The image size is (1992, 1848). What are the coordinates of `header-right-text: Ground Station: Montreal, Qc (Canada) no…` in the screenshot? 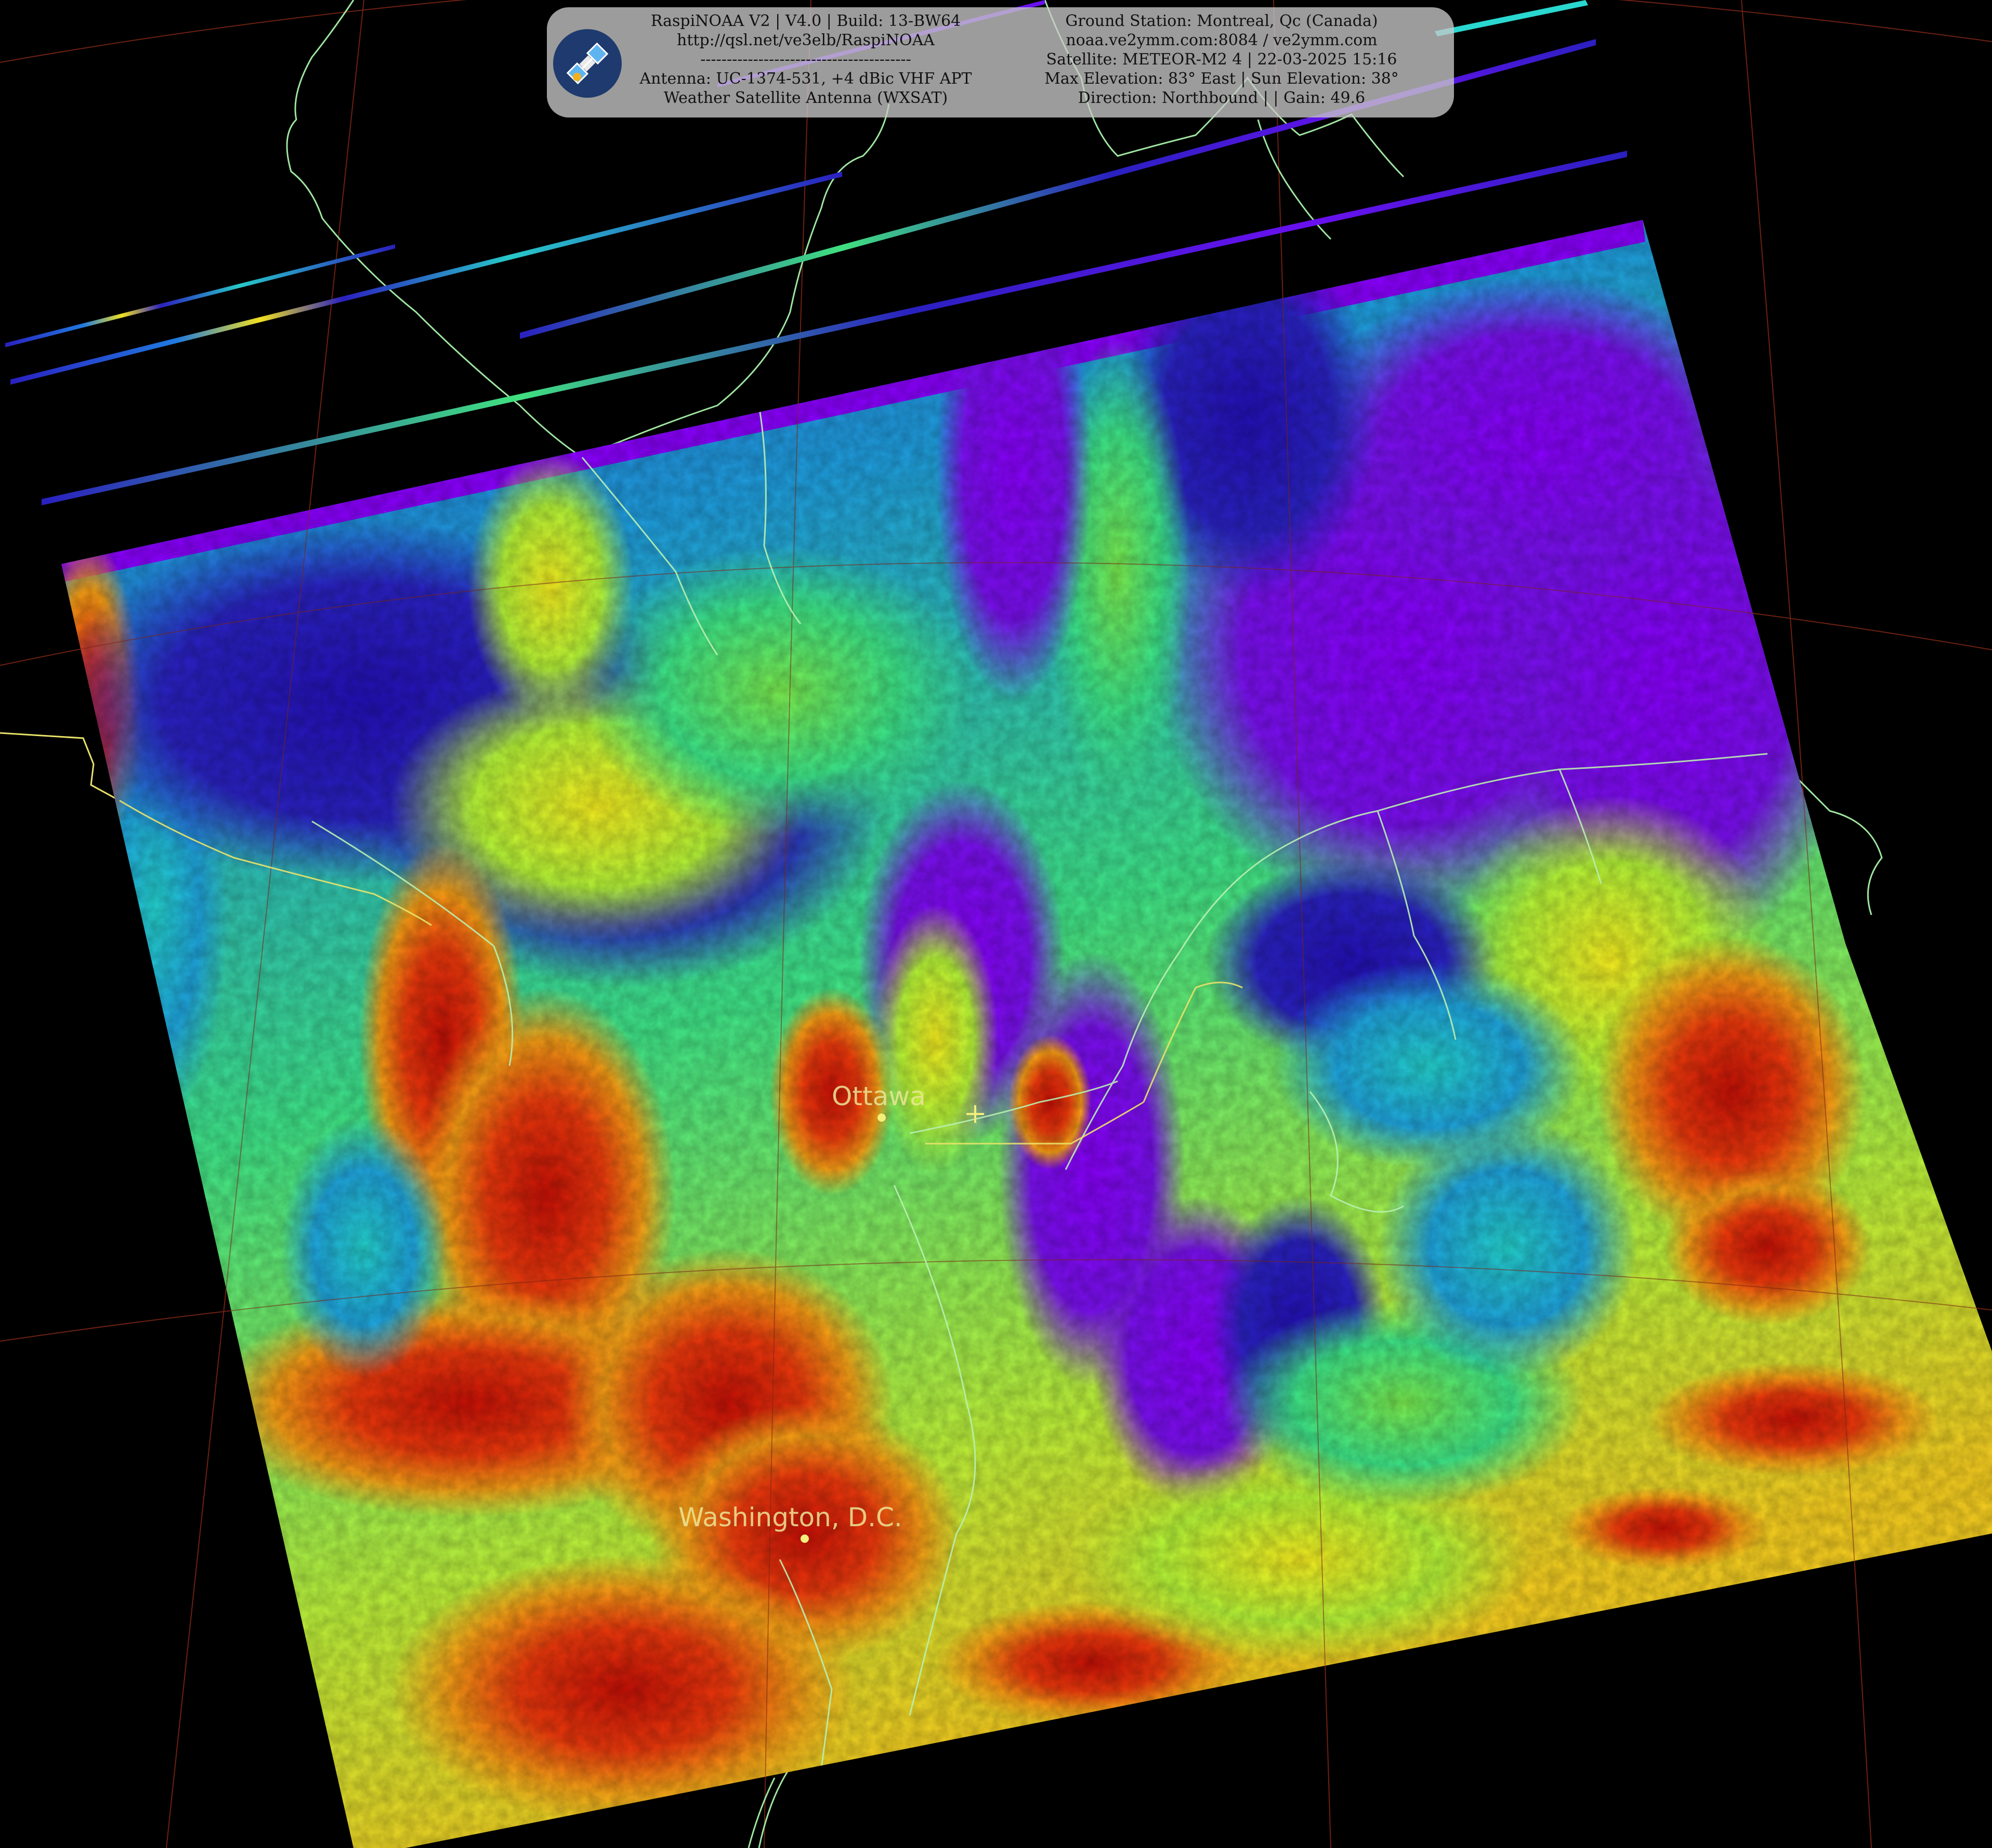 It's located at (1221, 59).